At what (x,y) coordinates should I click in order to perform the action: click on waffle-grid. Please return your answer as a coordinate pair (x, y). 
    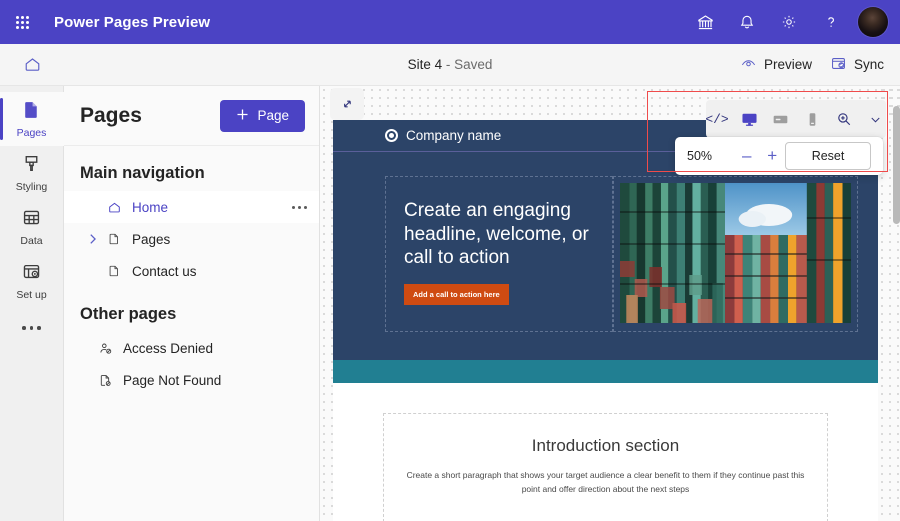
    Looking at the image, I should click on (22, 22).